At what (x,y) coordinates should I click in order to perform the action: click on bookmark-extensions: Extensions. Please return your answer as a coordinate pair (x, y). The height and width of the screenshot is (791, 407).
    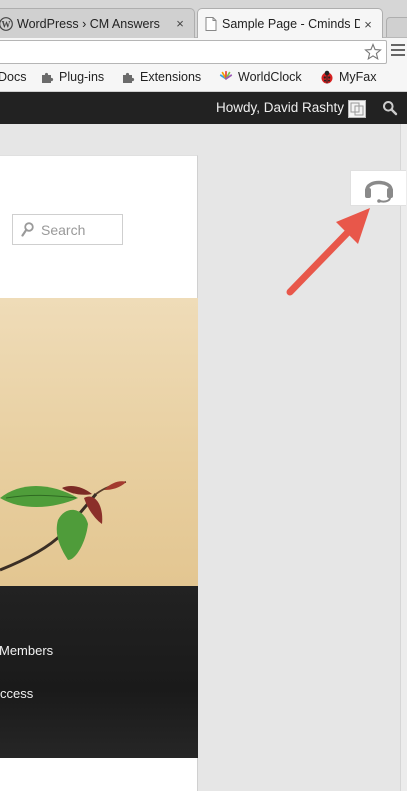
    Looking at the image, I should click on (161, 77).